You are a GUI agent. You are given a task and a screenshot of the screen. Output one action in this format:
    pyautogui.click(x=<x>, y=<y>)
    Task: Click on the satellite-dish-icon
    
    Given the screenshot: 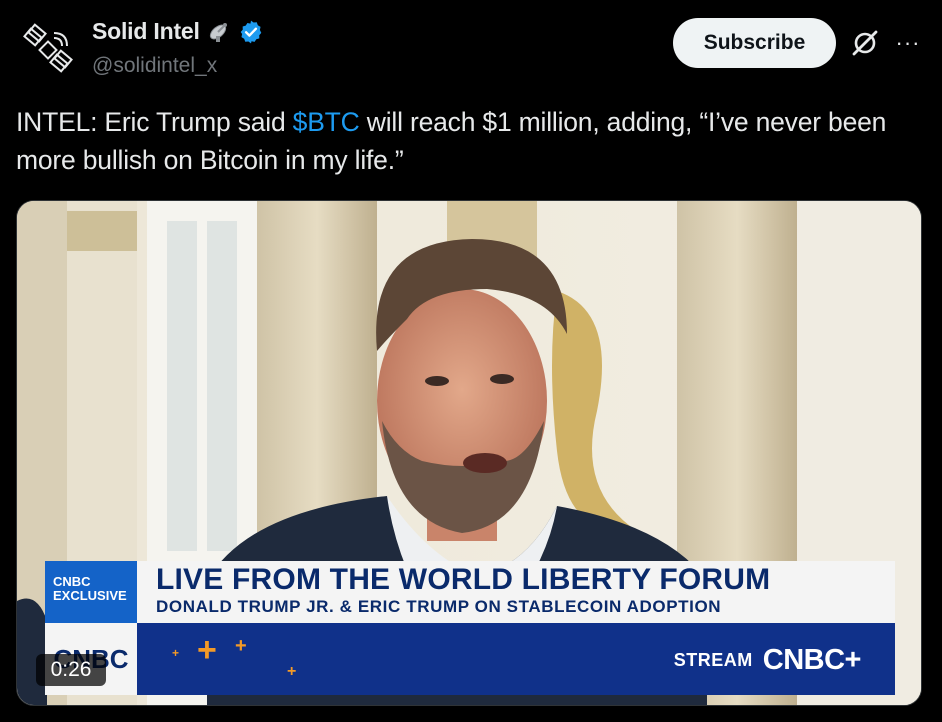 What is the action you would take?
    pyautogui.click(x=218, y=32)
    